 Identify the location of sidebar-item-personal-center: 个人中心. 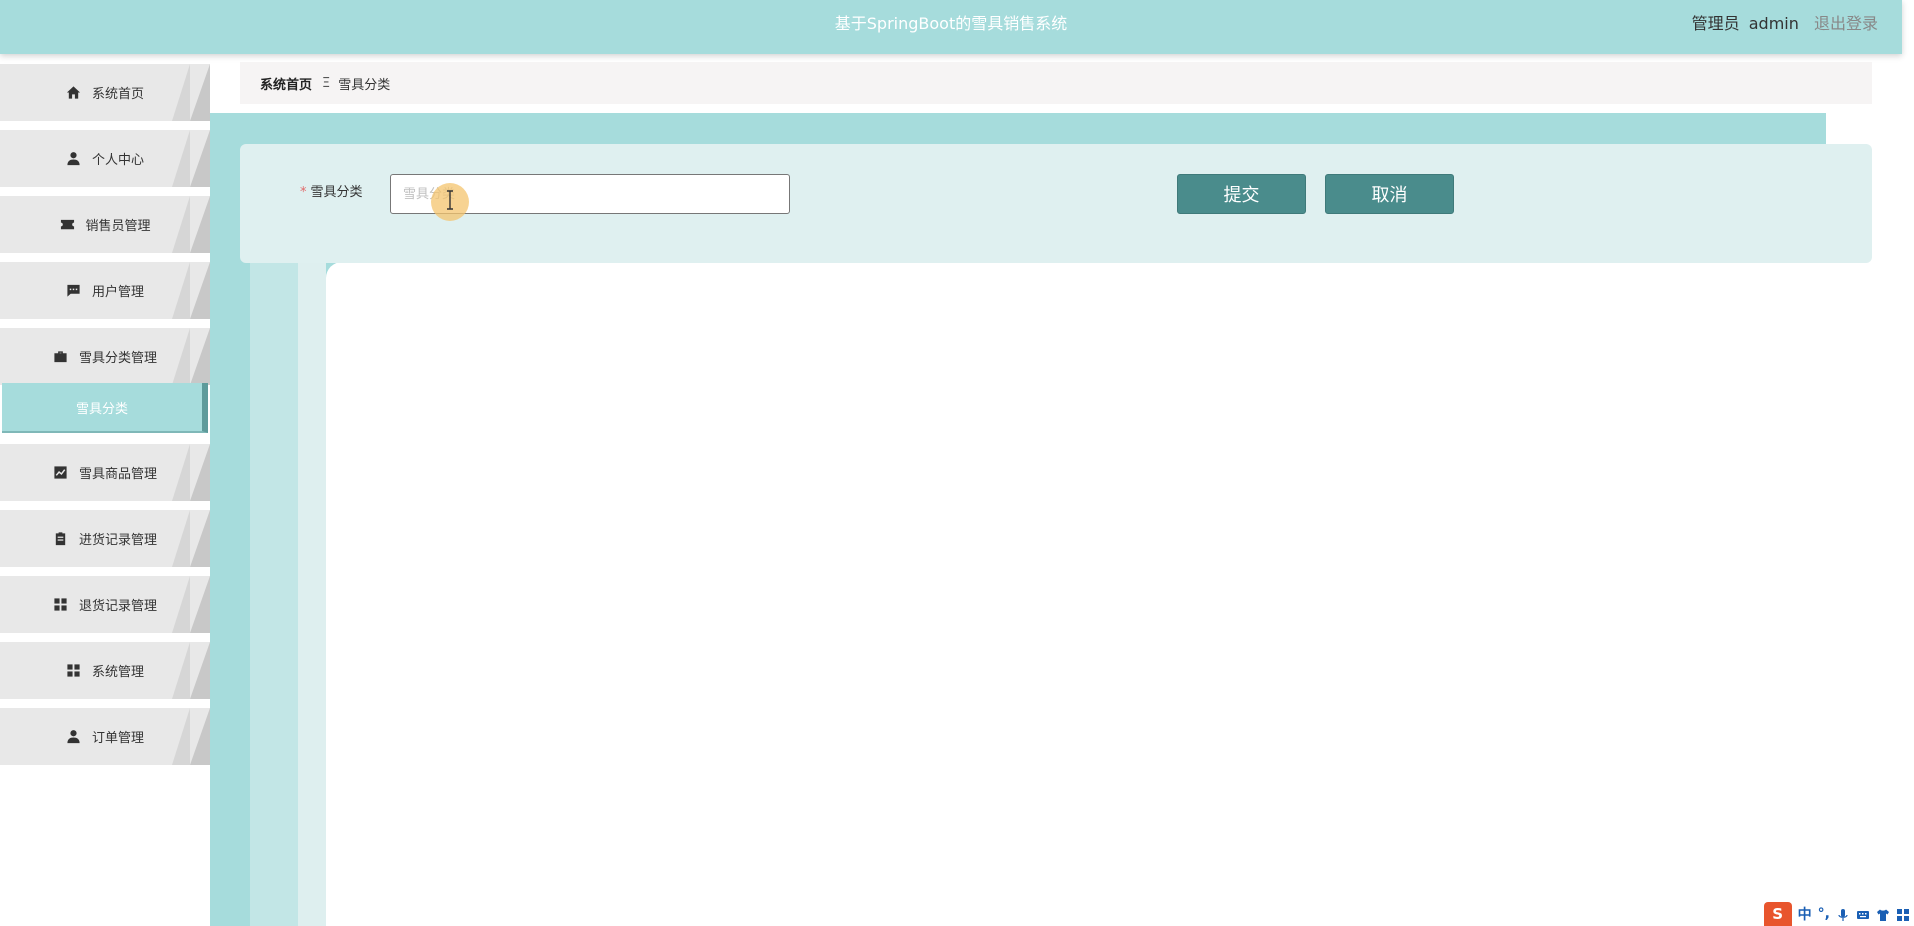
(105, 158).